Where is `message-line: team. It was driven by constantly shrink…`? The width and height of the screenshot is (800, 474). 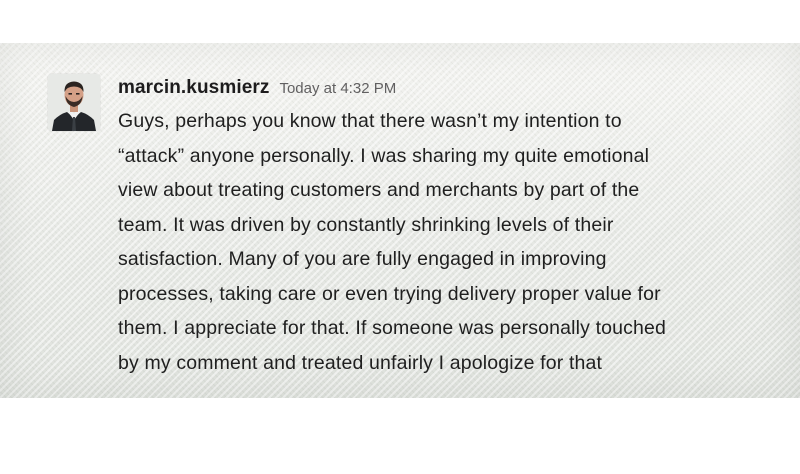
message-line: team. It was driven by constantly shrink… is located at coordinates (366, 224).